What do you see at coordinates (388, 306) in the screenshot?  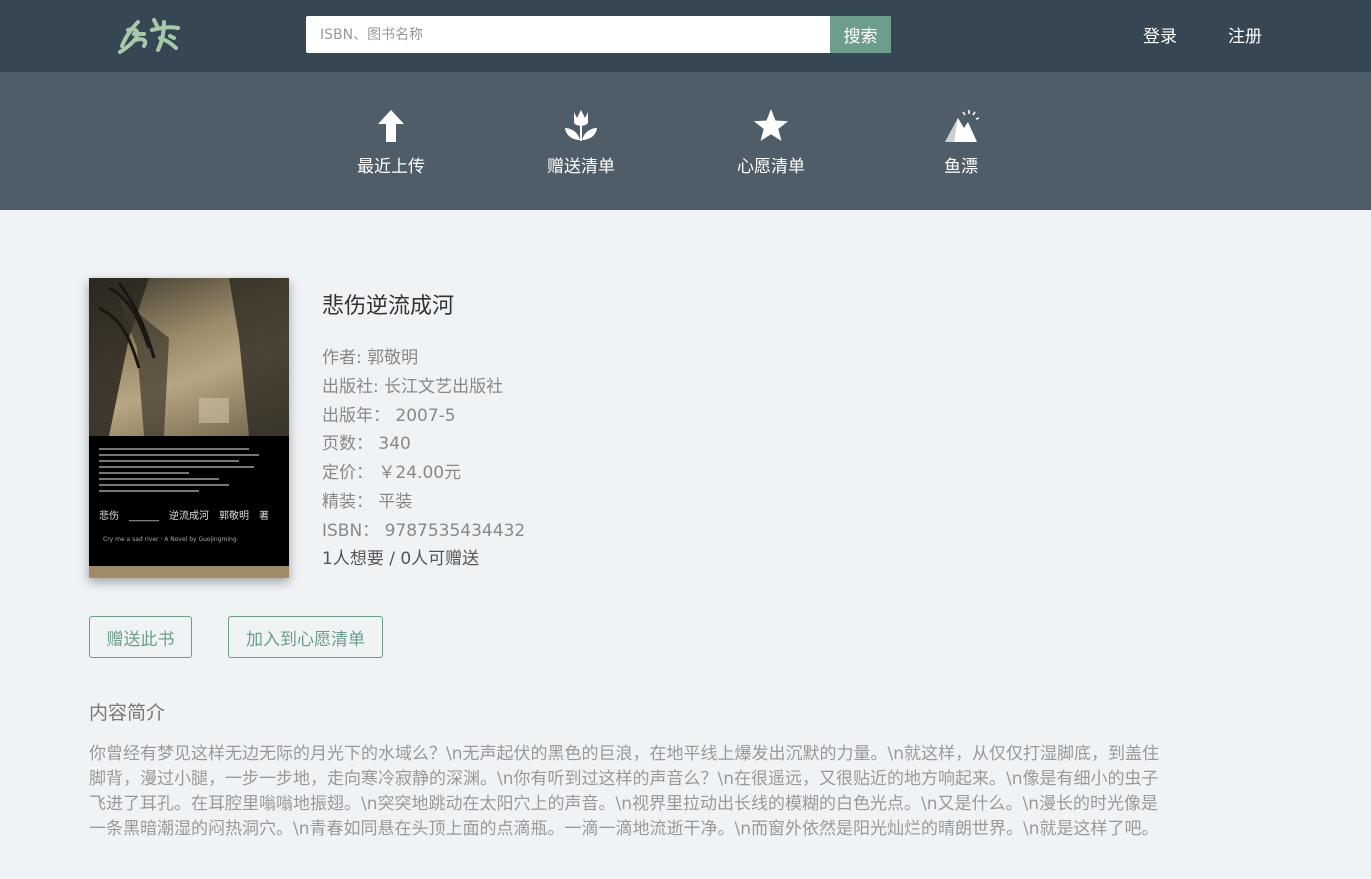 I see `book-title: 悲伤逆流成河` at bounding box center [388, 306].